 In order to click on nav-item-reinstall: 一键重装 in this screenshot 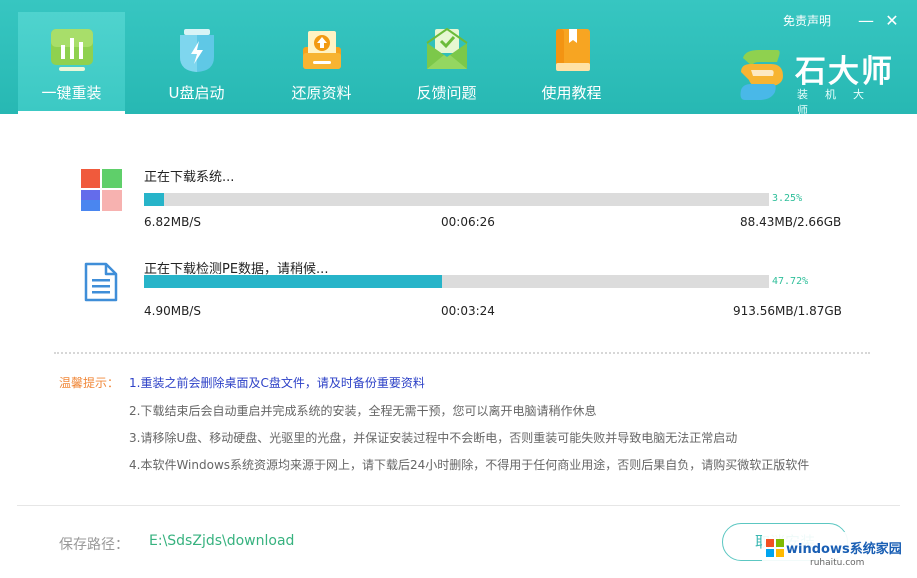, I will do `click(71, 63)`.